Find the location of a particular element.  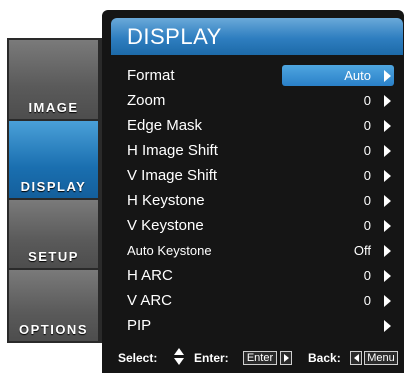

item-label: H Keystone is located at coordinates (166, 200).